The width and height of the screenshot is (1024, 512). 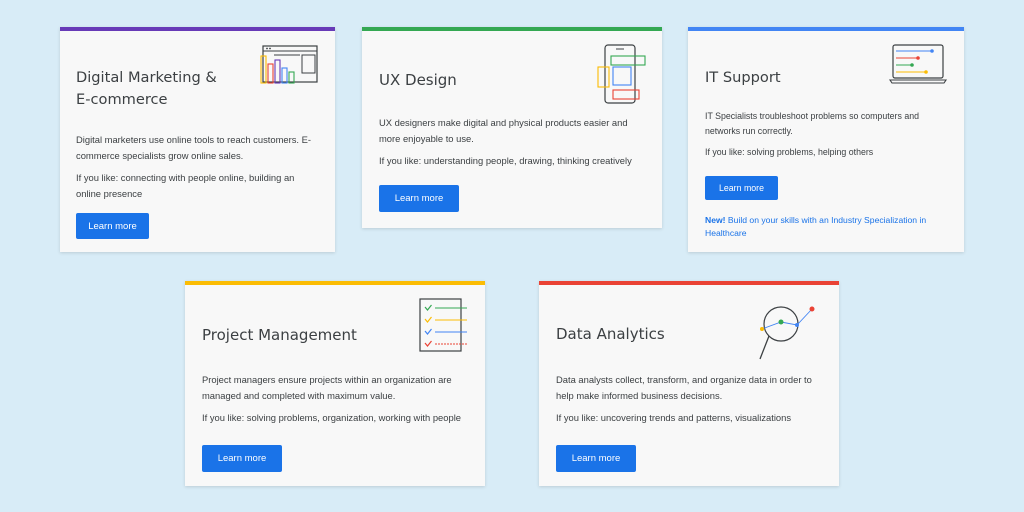 What do you see at coordinates (918, 64) in the screenshot?
I see `laptop-icon` at bounding box center [918, 64].